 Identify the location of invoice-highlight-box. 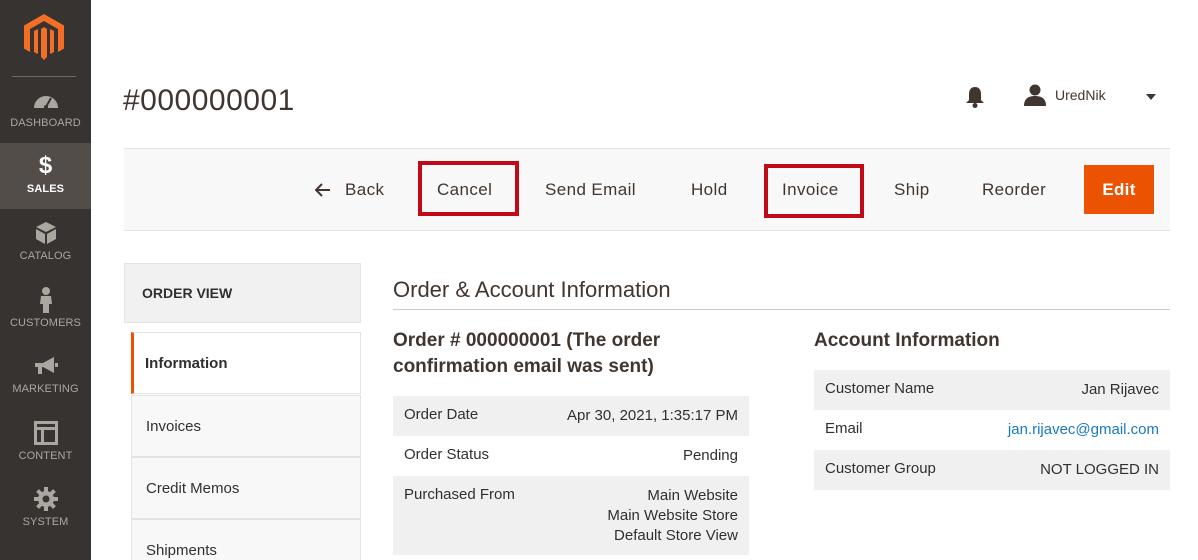
(814, 191).